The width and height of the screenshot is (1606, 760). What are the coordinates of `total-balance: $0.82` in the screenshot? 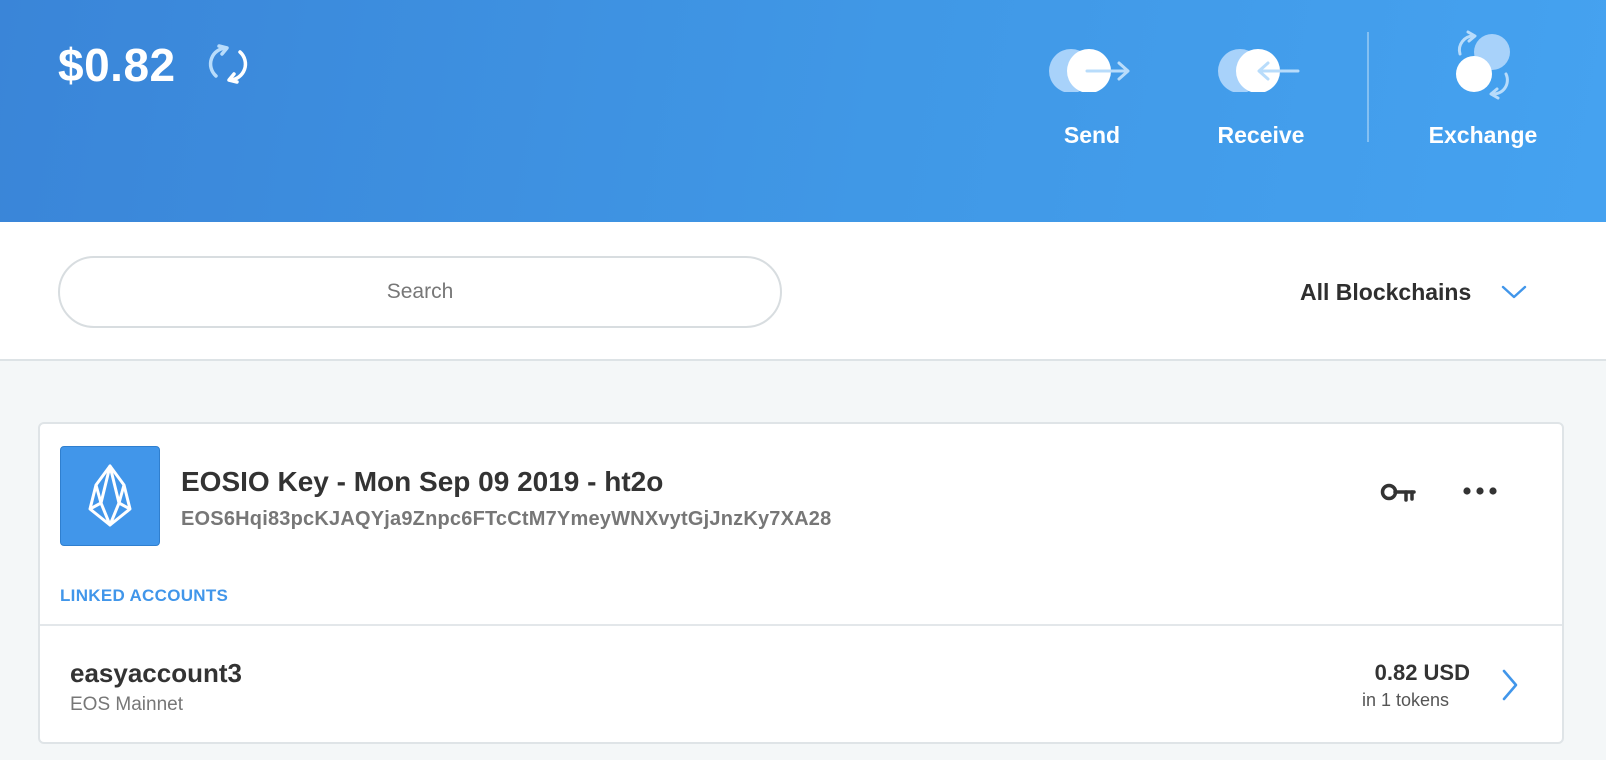 It's located at (117, 65).